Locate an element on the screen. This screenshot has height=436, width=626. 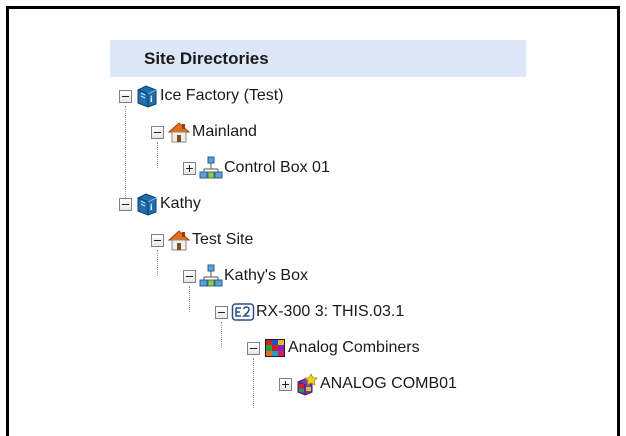
cube-item-icon is located at coordinates (307, 384).